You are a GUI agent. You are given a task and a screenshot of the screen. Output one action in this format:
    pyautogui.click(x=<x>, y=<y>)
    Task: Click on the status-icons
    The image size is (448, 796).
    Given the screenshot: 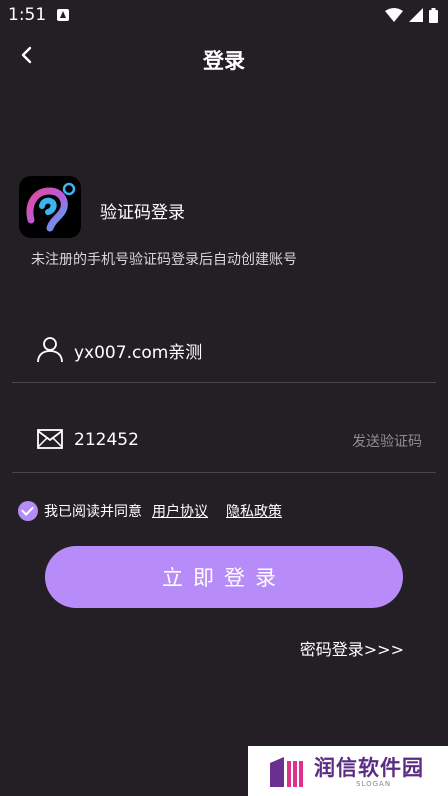 What is the action you would take?
    pyautogui.click(x=411, y=15)
    